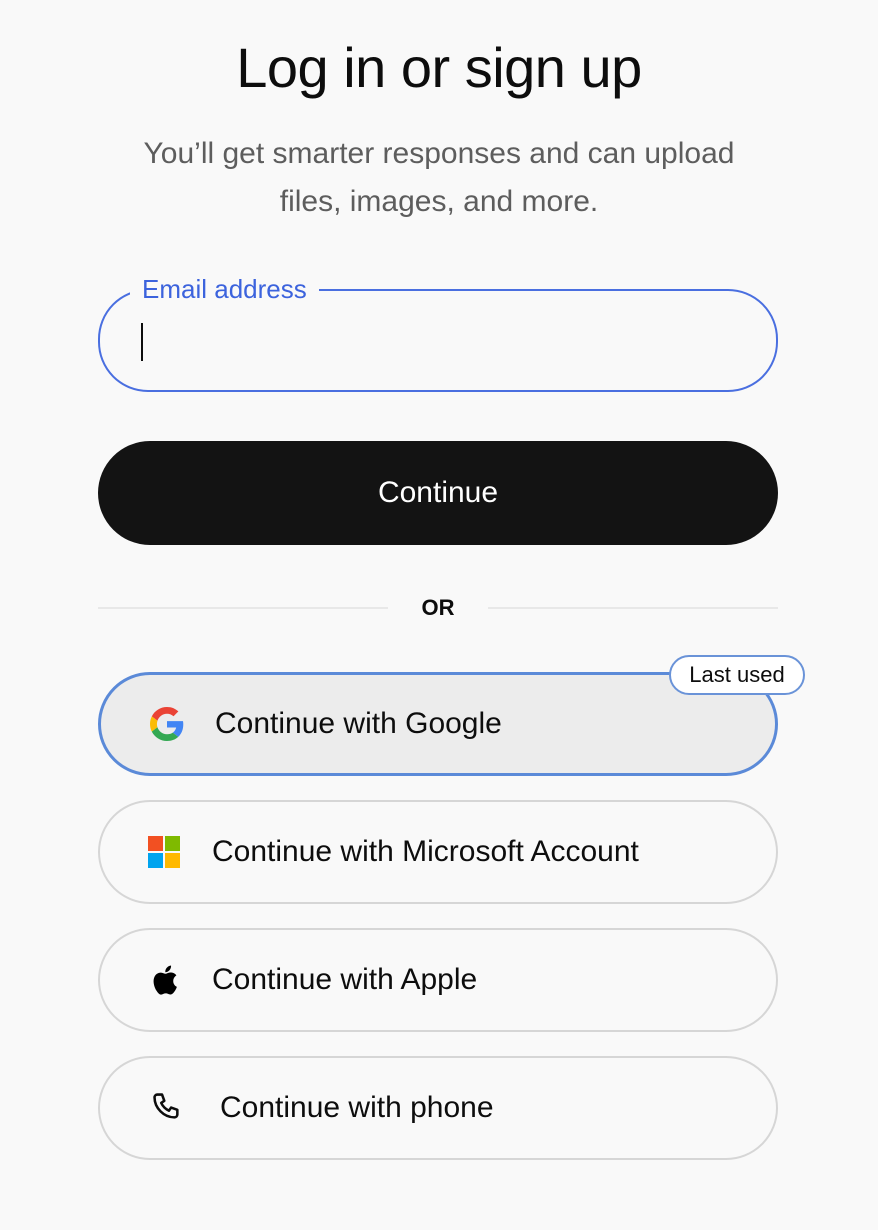  What do you see at coordinates (438, 607) in the screenshot?
I see `or-divider-label: OR` at bounding box center [438, 607].